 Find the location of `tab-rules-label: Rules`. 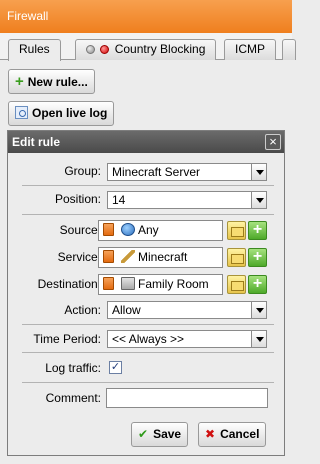

tab-rules-label: Rules is located at coordinates (34, 49).